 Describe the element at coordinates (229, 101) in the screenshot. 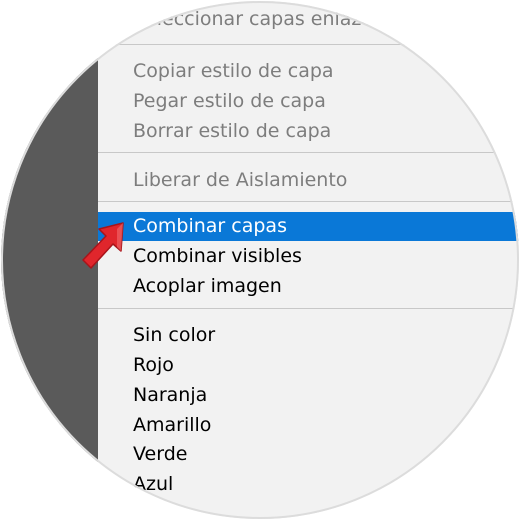

I see `menu-item-label: Pegar estilo de capa` at that location.